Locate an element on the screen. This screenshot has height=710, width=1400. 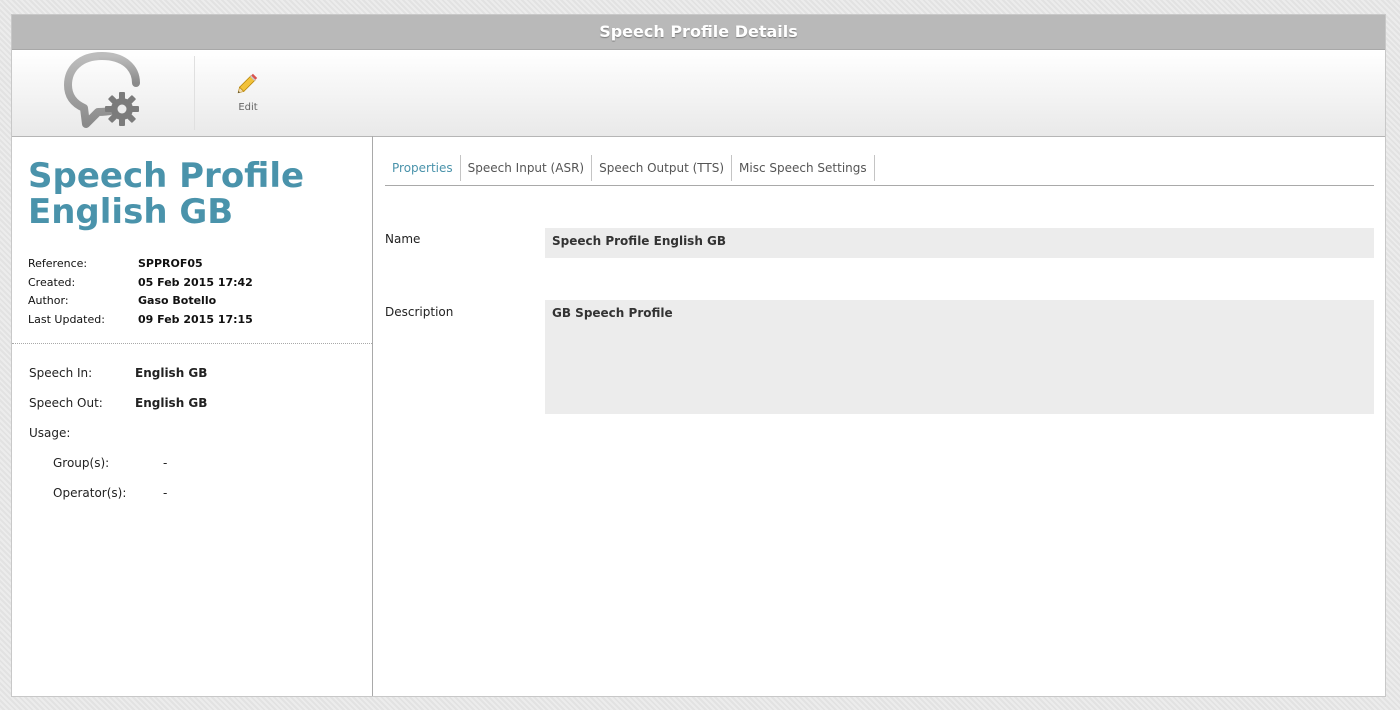
window-title: Speech Profile Details is located at coordinates (698, 32).